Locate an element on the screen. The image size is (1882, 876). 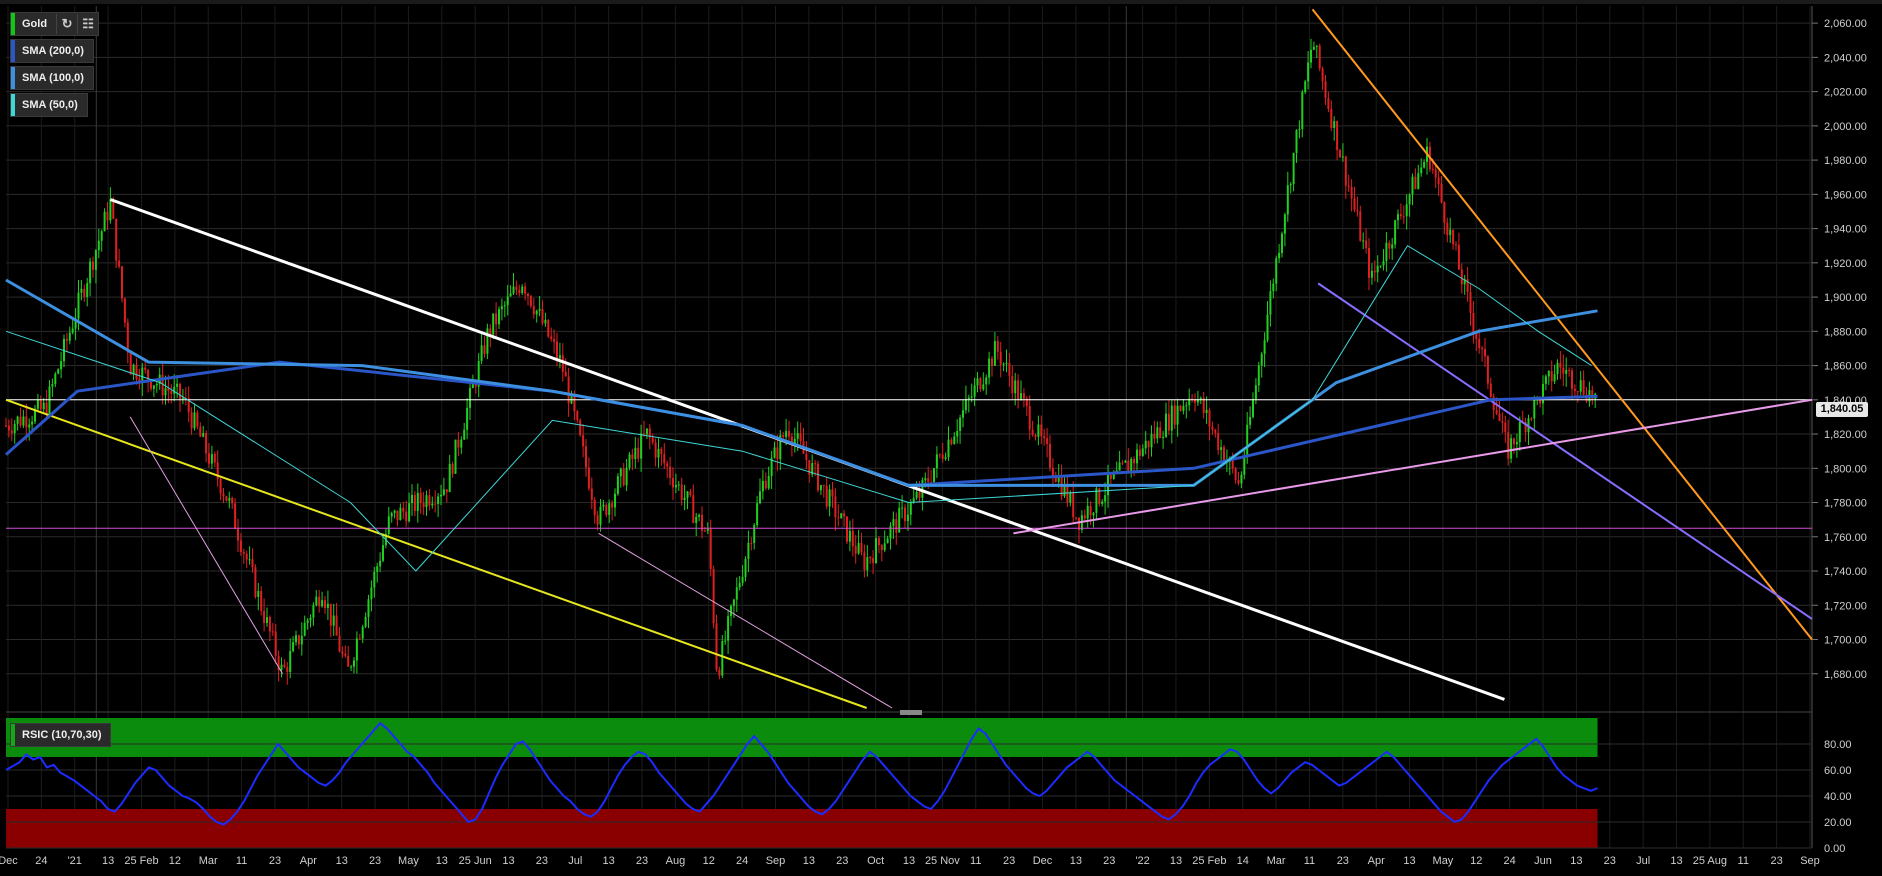
y-tick-label: 1,880.00 is located at coordinates (1845, 332).